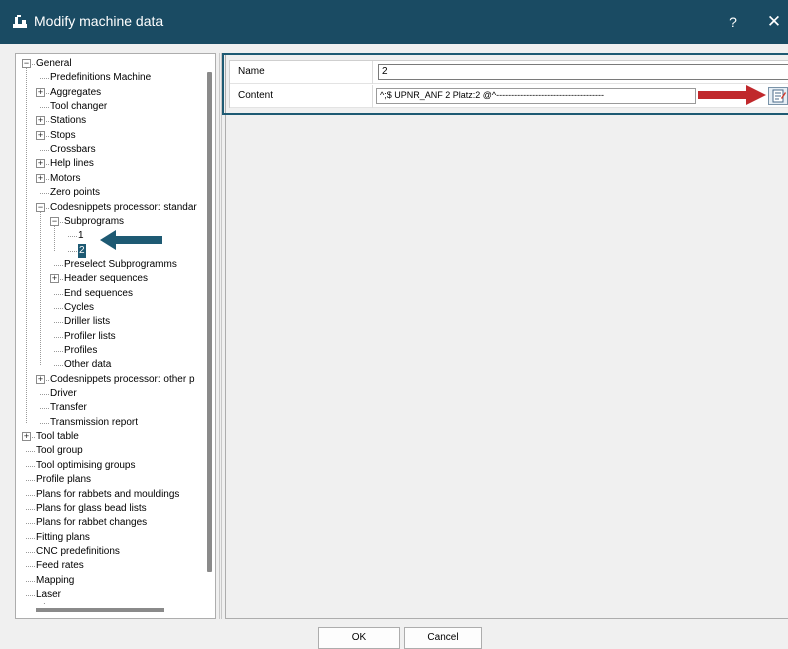 This screenshot has height=649, width=788. I want to click on tree-item-label: Driver, so click(63, 394).